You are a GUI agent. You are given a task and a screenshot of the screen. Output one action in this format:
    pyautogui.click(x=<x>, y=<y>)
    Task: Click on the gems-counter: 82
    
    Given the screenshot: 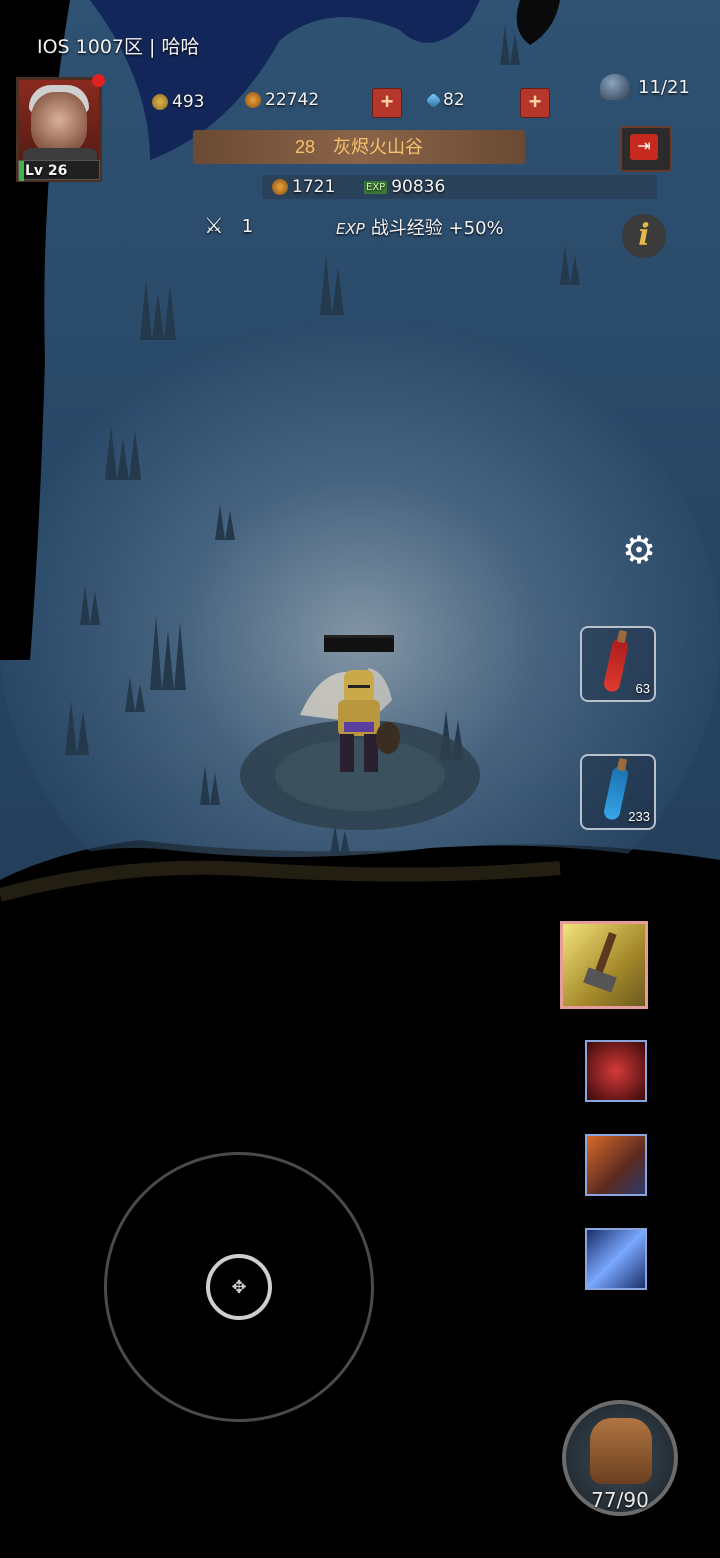 What is the action you would take?
    pyautogui.click(x=445, y=100)
    